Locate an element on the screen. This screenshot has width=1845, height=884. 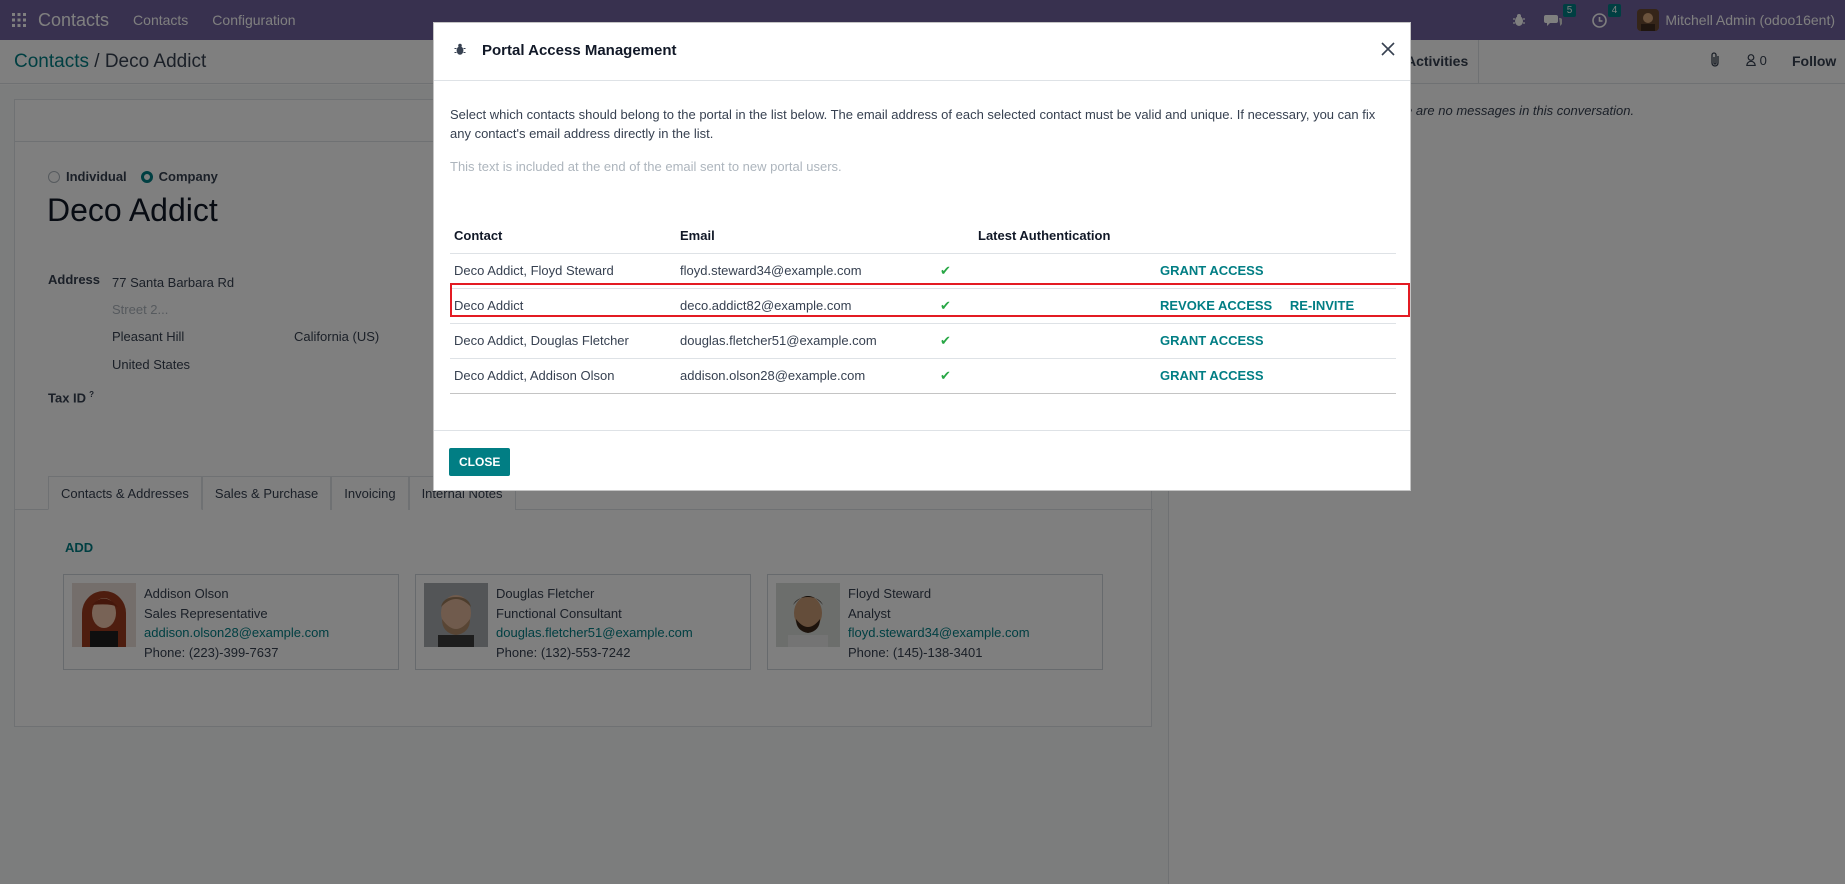
modal-footer: CLOSE is located at coordinates (922, 461).